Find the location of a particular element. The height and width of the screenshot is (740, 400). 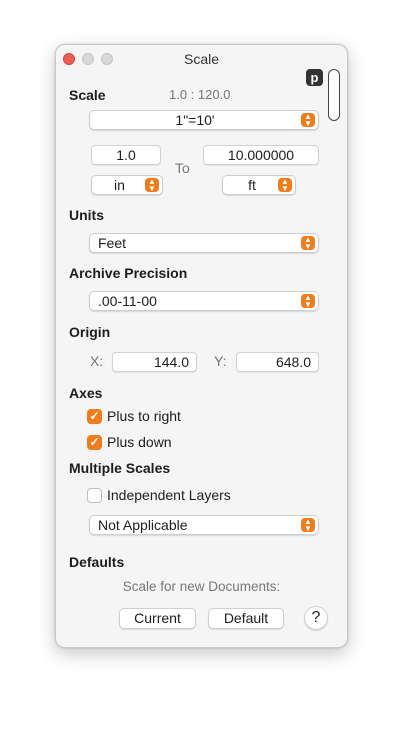

to-unit-value: ft is located at coordinates (252, 185).